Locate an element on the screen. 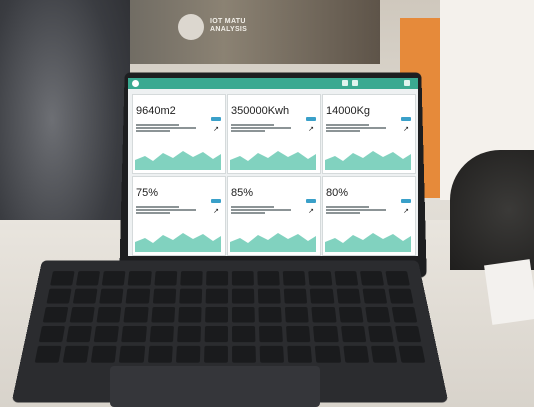 This screenshot has width=534, height=407. kpi-tile: 14000Kg ↗ is located at coordinates (369, 134).